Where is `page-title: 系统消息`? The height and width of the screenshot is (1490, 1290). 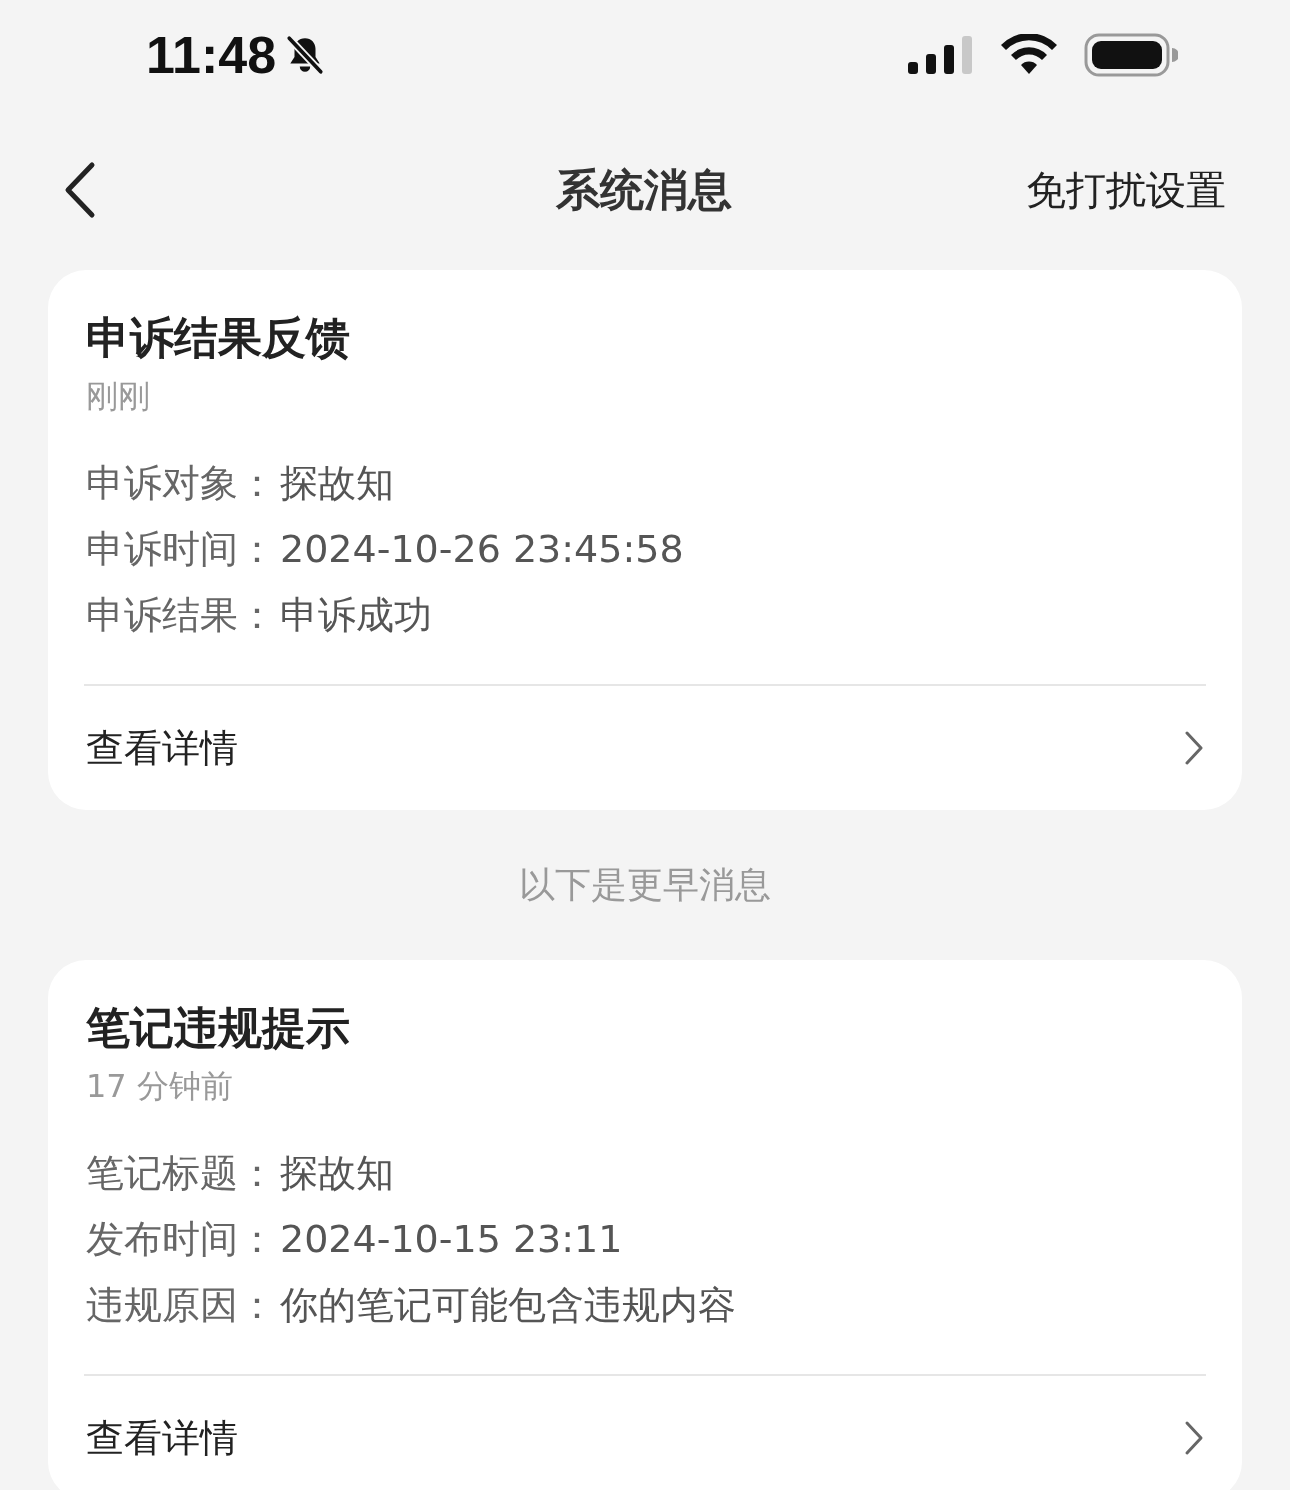
page-title: 系统消息 is located at coordinates (644, 189).